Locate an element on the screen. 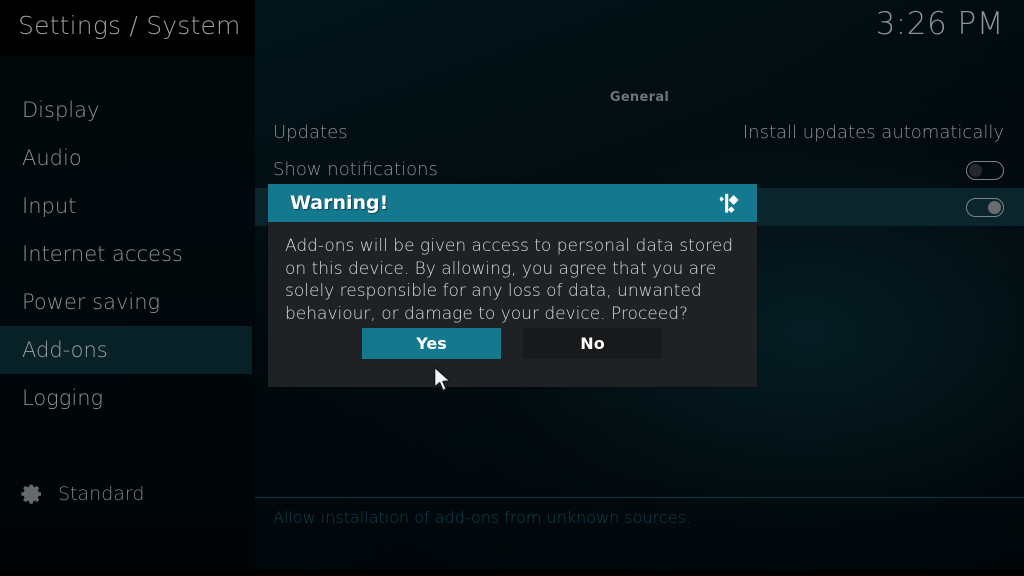  settings-level-label: Standard is located at coordinates (101, 494).